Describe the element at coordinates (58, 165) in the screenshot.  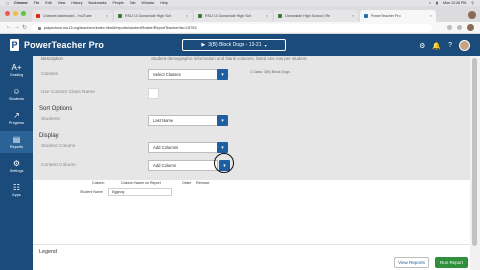
I see `content-column-label: Content Column` at that location.